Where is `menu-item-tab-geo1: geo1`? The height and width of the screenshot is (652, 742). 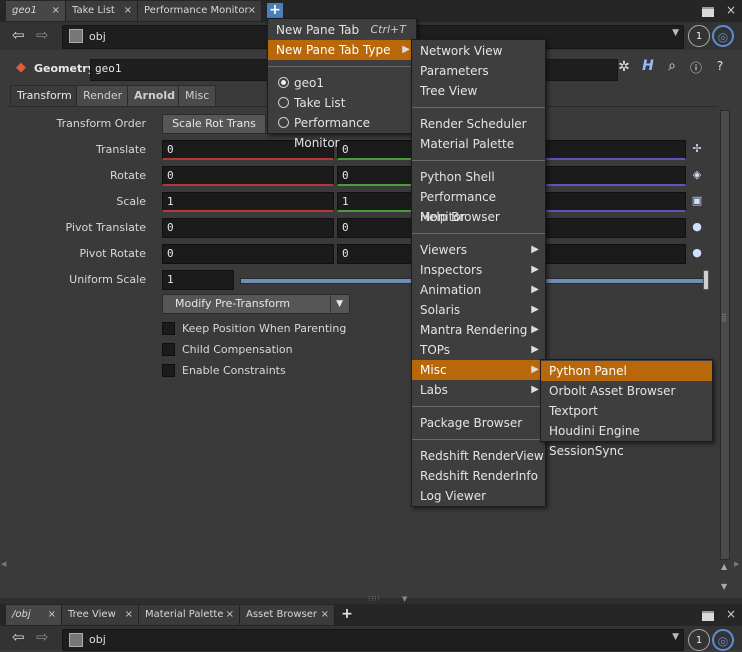
menu-item-tab-geo1: geo1 is located at coordinates (342, 83).